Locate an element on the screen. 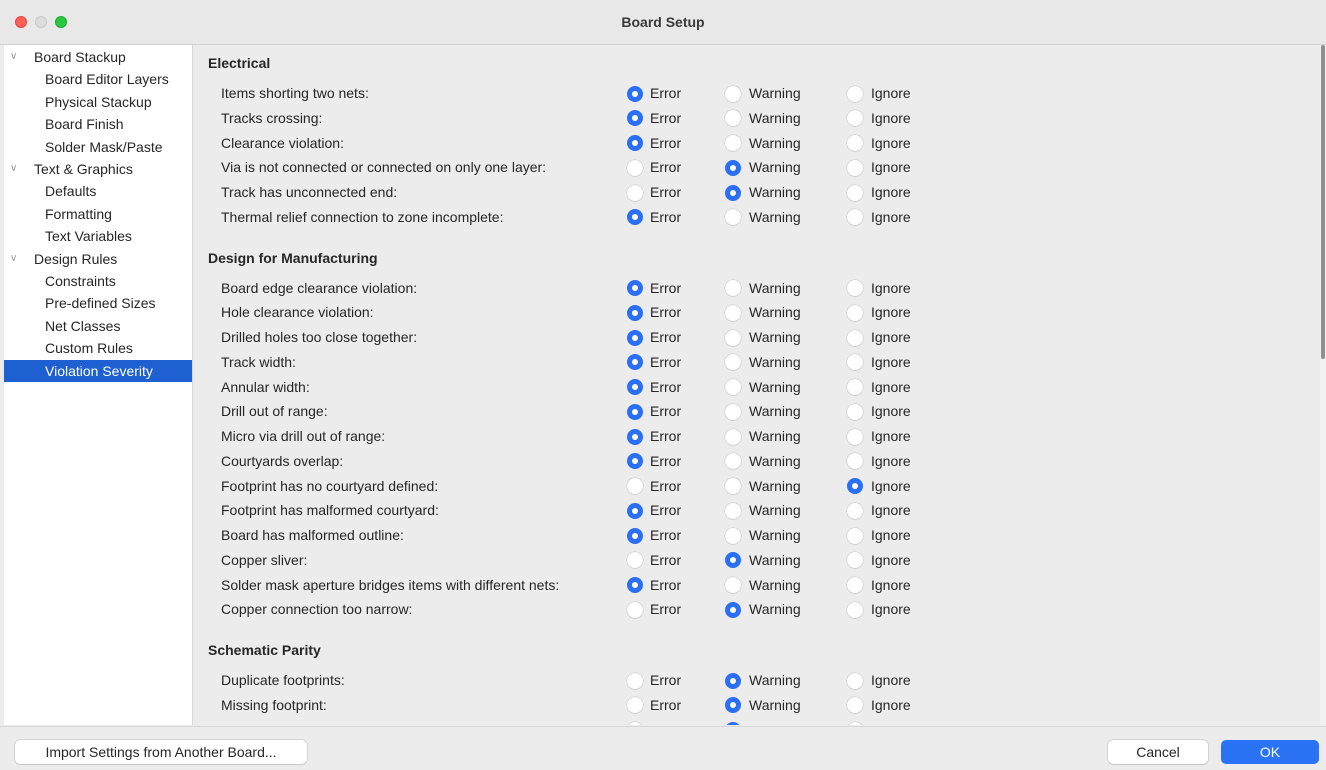 The height and width of the screenshot is (770, 1326). sidebar-item-board-finish: Board Finish is located at coordinates (98, 124).